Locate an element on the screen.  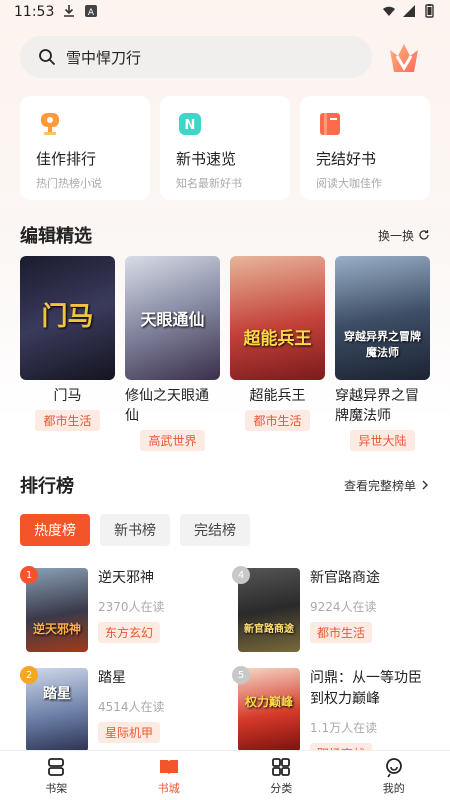
tab-profile: 我的 is located at coordinates (394, 775).